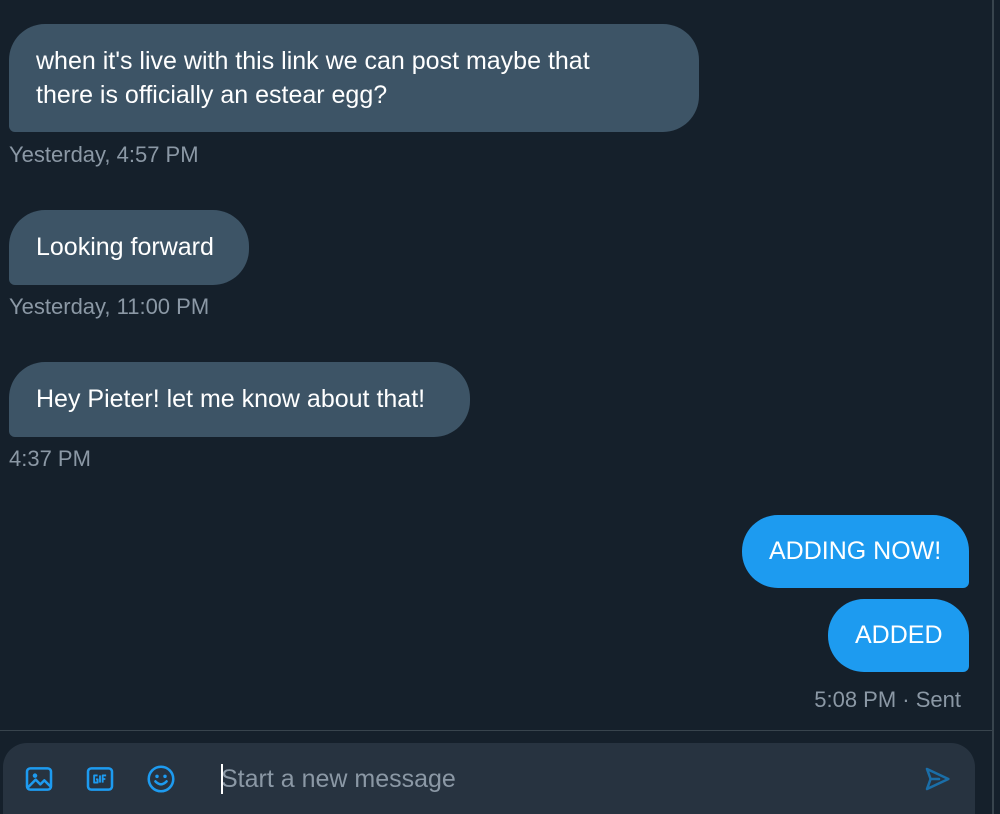 The width and height of the screenshot is (1000, 814). What do you see at coordinates (560, 779) in the screenshot?
I see `message-input` at bounding box center [560, 779].